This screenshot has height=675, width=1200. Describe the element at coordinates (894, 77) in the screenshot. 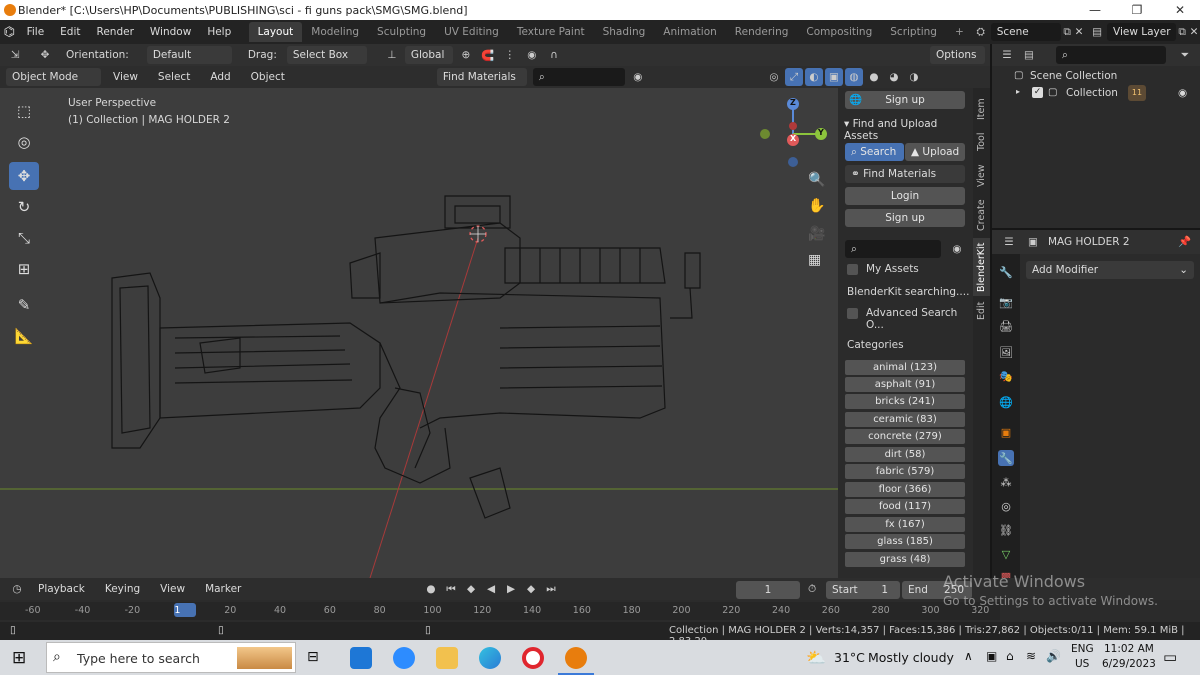

I see `material-shading-icon: ◕` at that location.